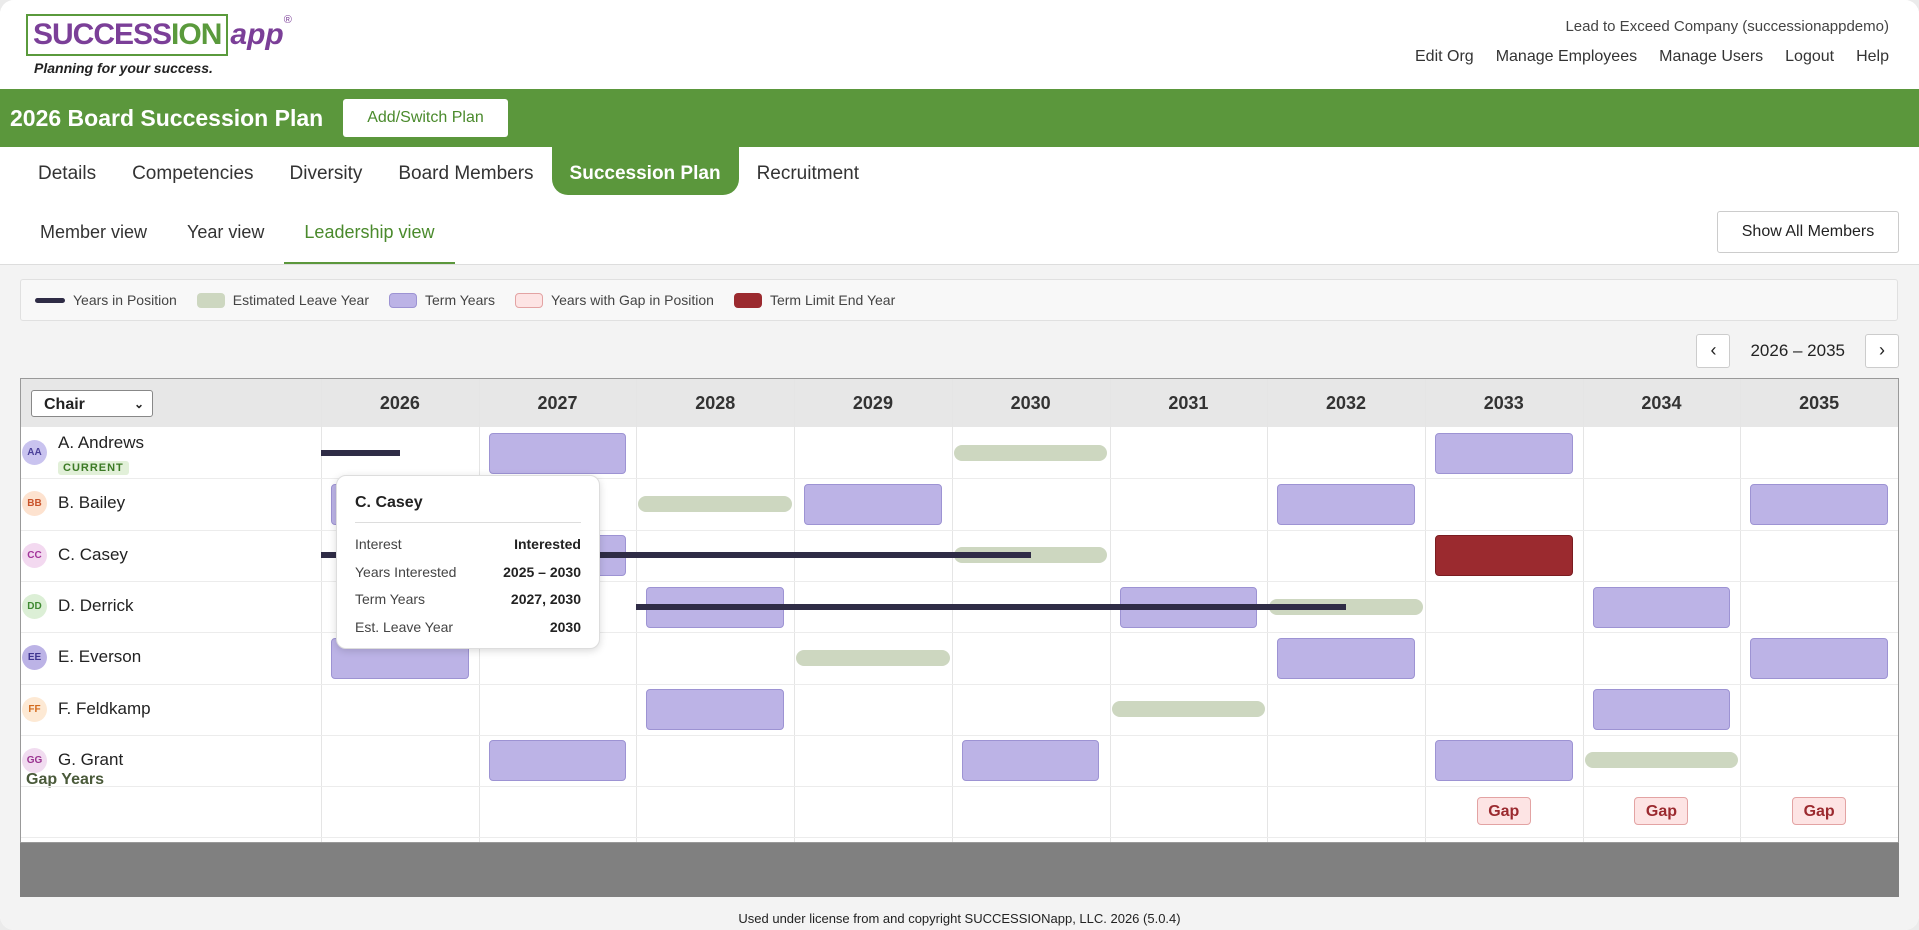 The width and height of the screenshot is (1919, 930). I want to click on avatar: DD, so click(34, 606).